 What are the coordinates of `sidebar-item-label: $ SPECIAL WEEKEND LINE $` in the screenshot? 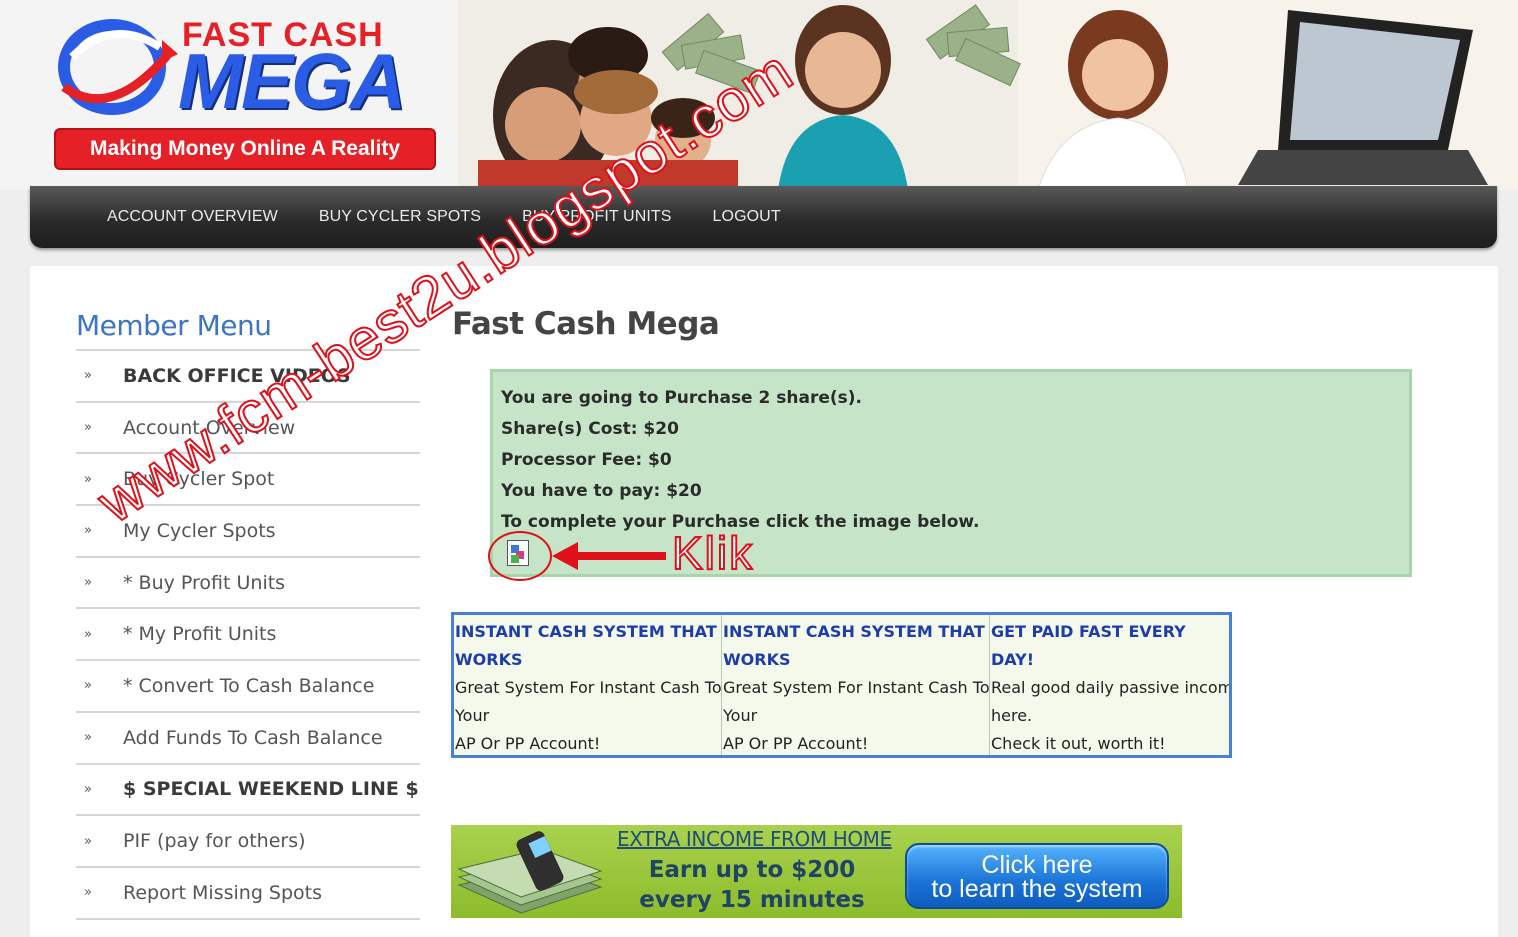 It's located at (271, 789).